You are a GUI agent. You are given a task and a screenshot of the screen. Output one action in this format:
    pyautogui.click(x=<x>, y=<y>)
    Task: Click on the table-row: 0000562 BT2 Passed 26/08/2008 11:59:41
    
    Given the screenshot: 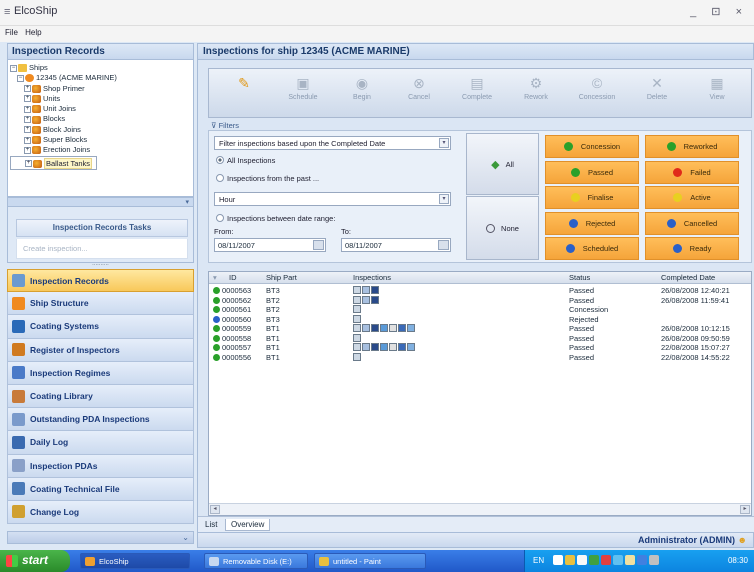 What is the action you would take?
    pyautogui.click(x=480, y=300)
    